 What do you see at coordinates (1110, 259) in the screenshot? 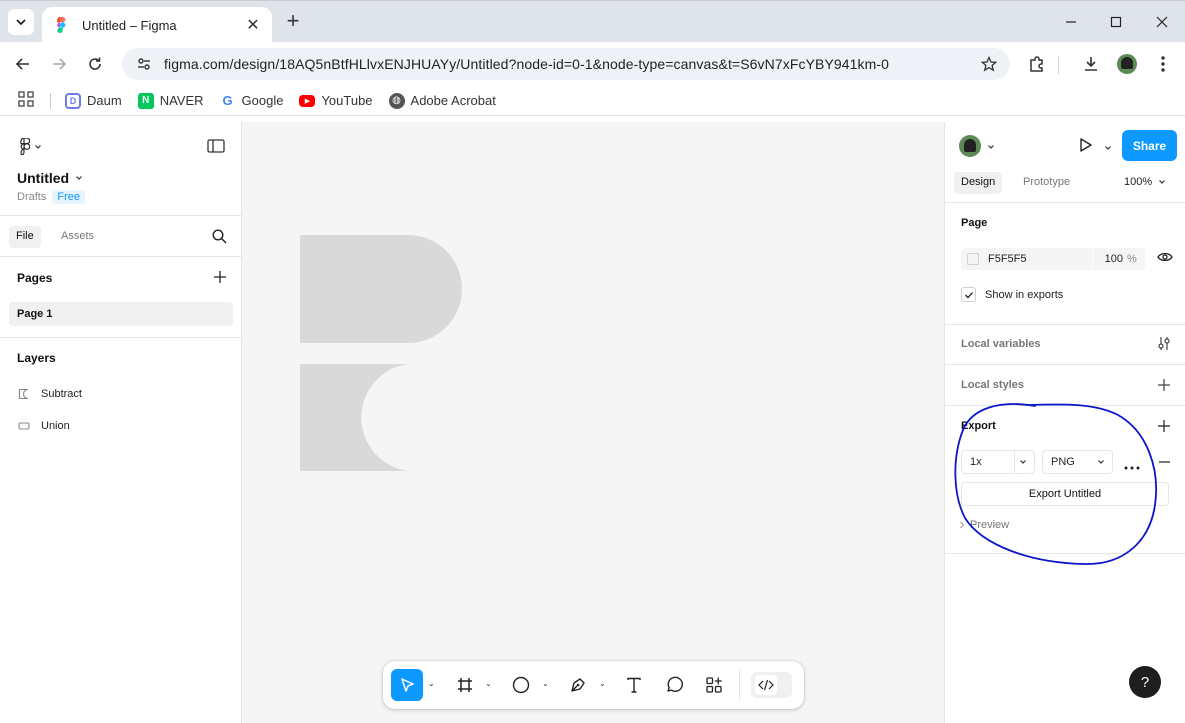
I see `page-opacity: 100` at bounding box center [1110, 259].